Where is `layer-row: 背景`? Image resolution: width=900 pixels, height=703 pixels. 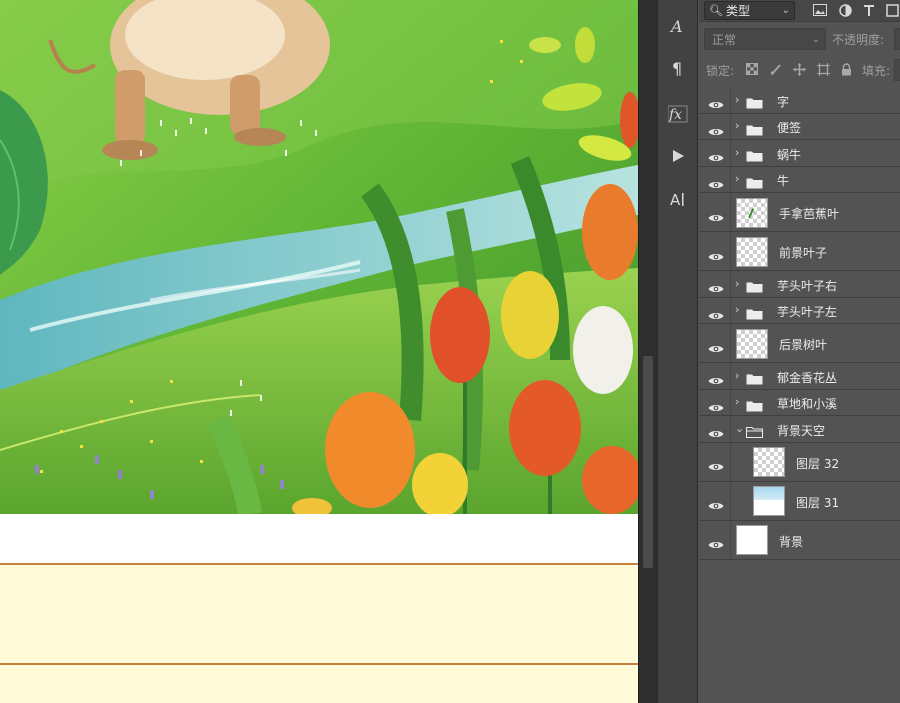 layer-row: 背景 is located at coordinates (799, 540).